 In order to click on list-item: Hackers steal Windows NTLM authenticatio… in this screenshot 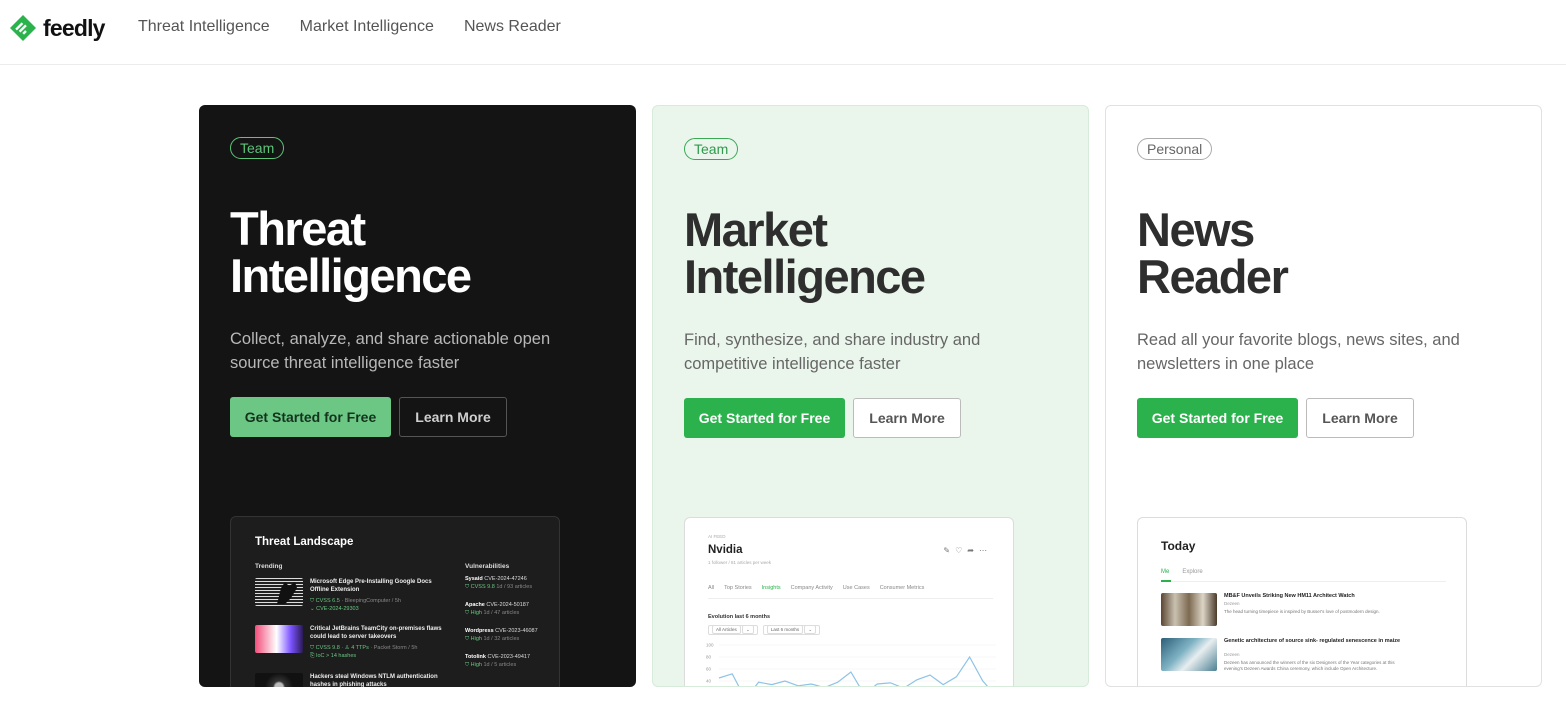, I will do `click(352, 680)`.